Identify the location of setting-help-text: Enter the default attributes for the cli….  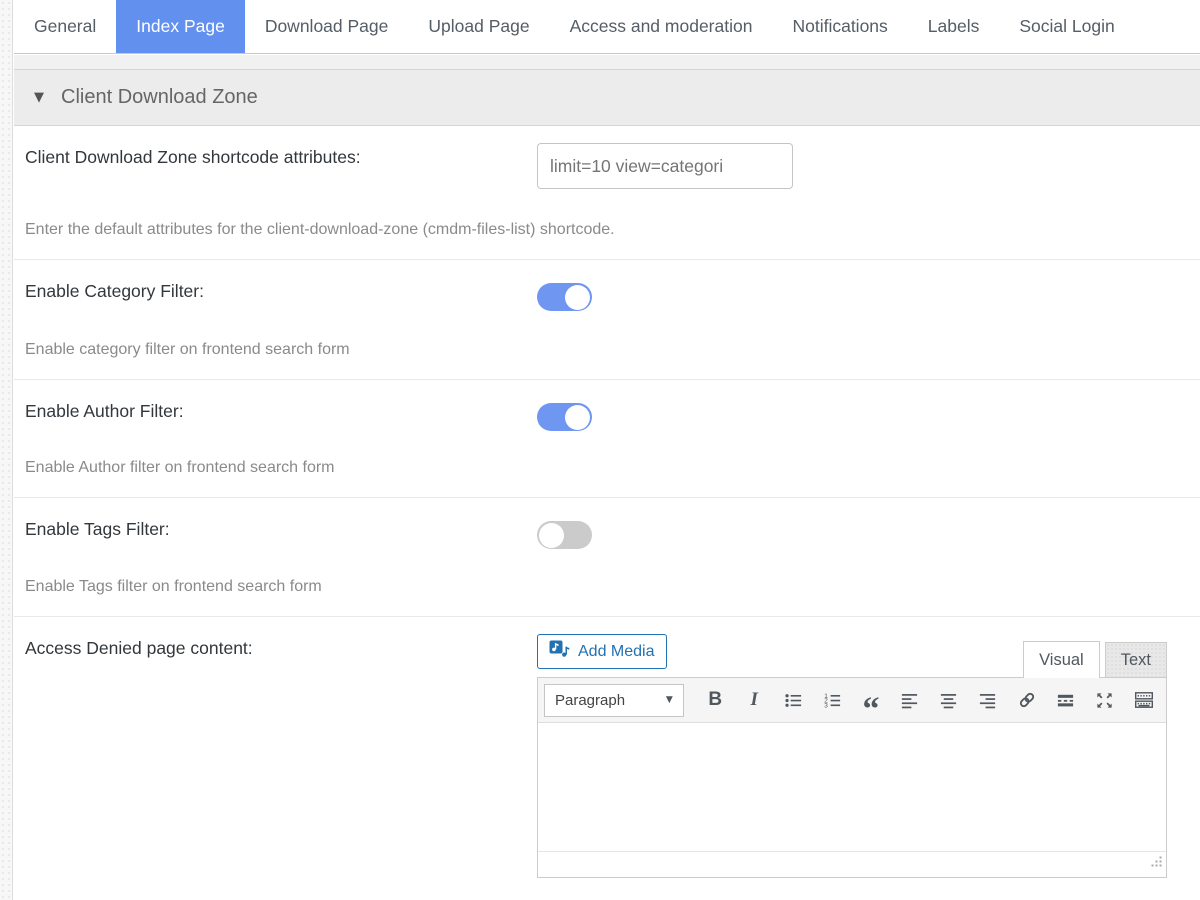
(320, 229).